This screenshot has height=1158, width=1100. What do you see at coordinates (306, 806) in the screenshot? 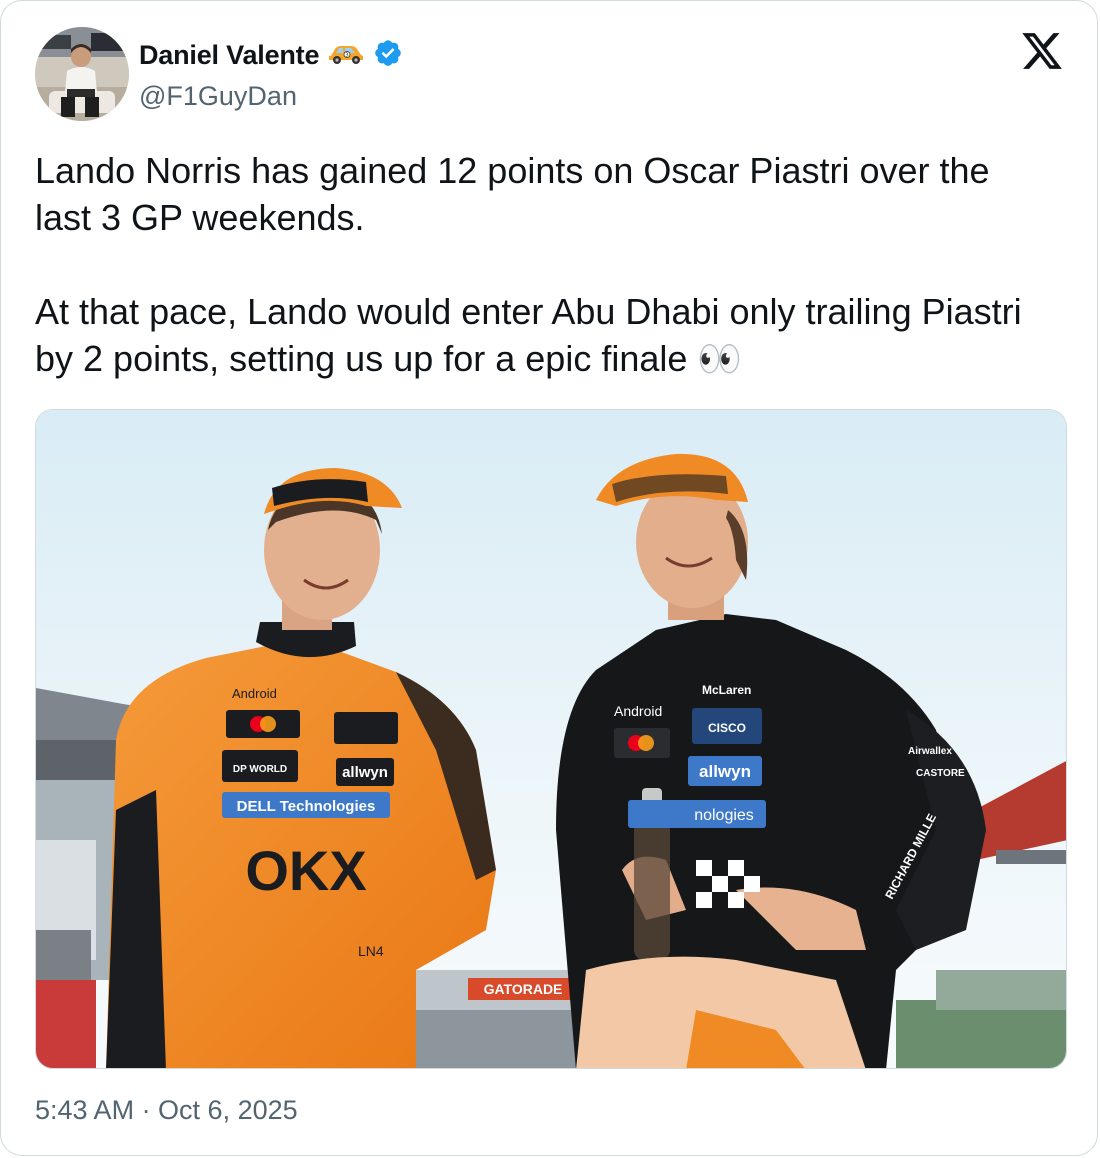
I see `svg-text: DELL Technologies` at bounding box center [306, 806].